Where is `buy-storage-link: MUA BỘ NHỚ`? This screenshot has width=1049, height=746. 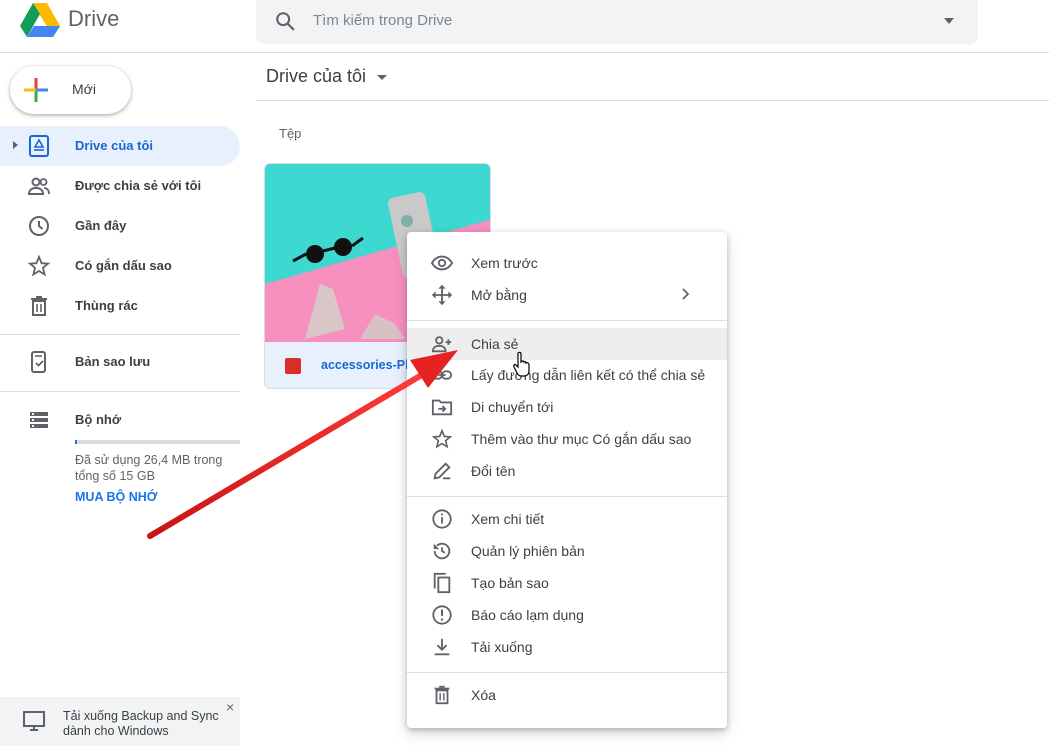
buy-storage-link: MUA BỘ NHỚ is located at coordinates (116, 497).